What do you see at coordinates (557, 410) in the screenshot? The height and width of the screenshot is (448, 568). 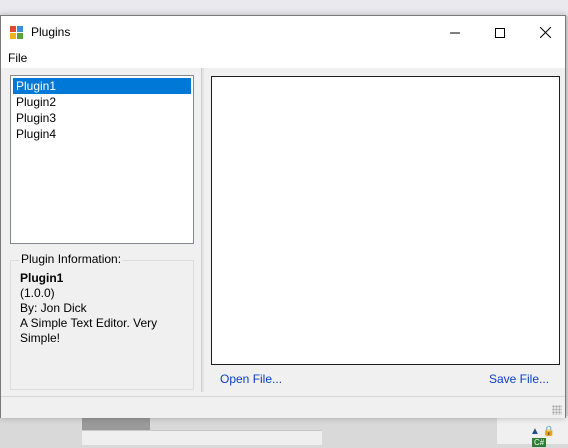 I see `resize-grip-icon` at bounding box center [557, 410].